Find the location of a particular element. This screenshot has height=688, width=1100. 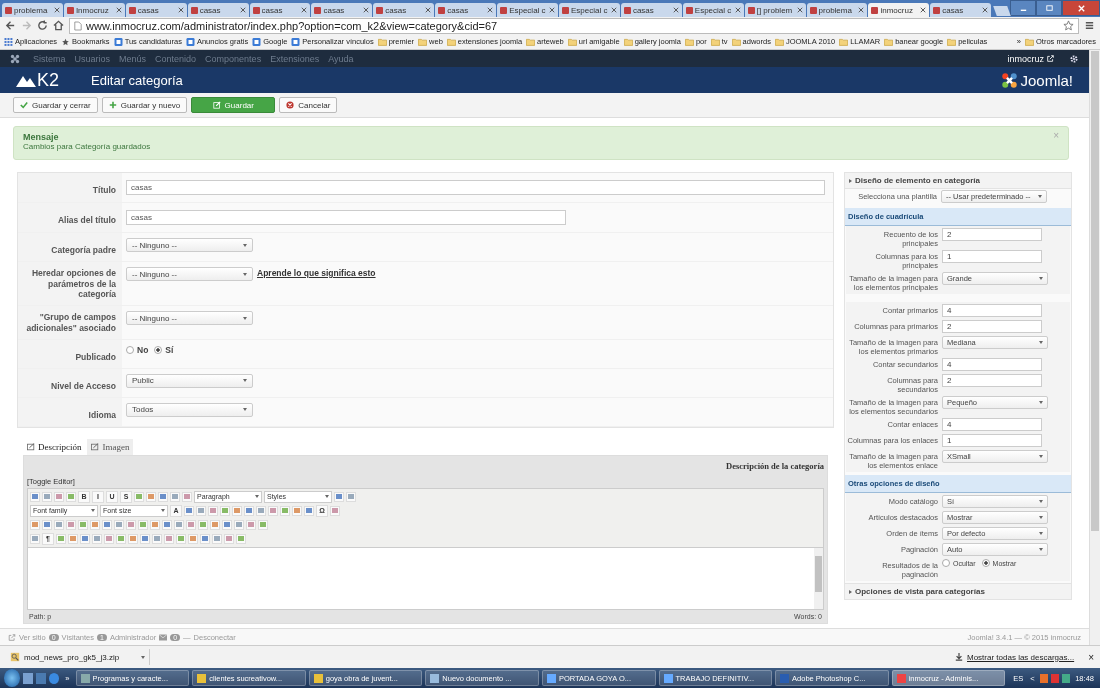

editor-text-area is located at coordinates (425, 578).